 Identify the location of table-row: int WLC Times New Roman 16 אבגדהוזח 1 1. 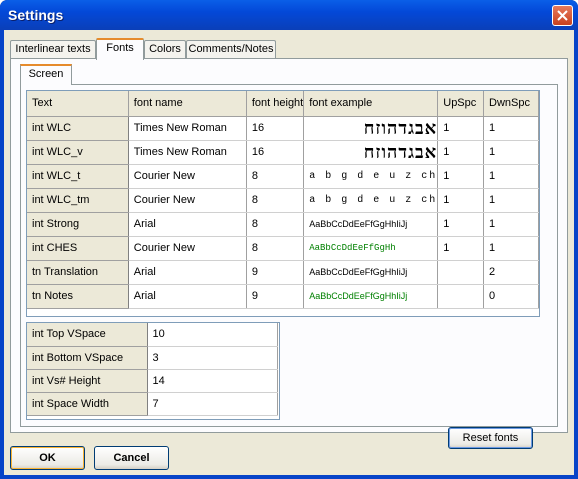
(283, 128).